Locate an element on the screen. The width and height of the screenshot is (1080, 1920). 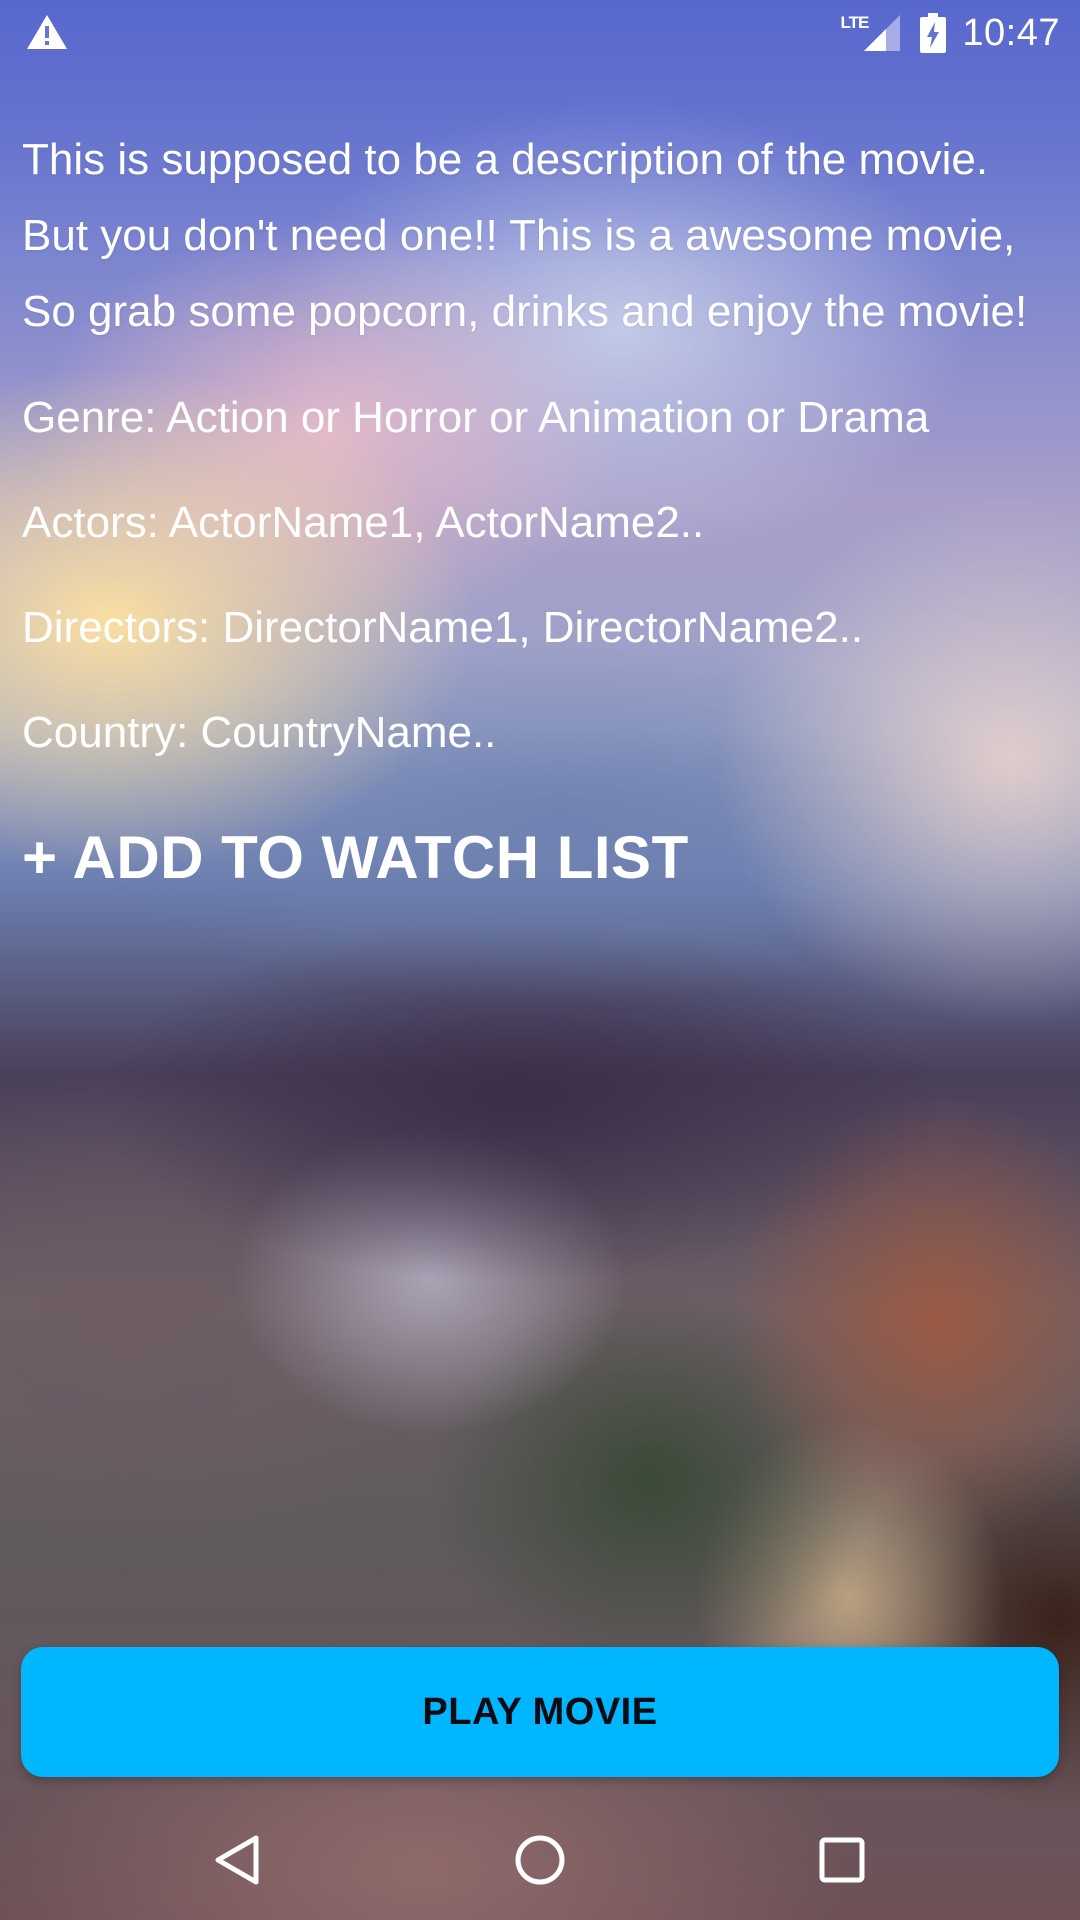
network-type-label: LTE is located at coordinates (855, 22).